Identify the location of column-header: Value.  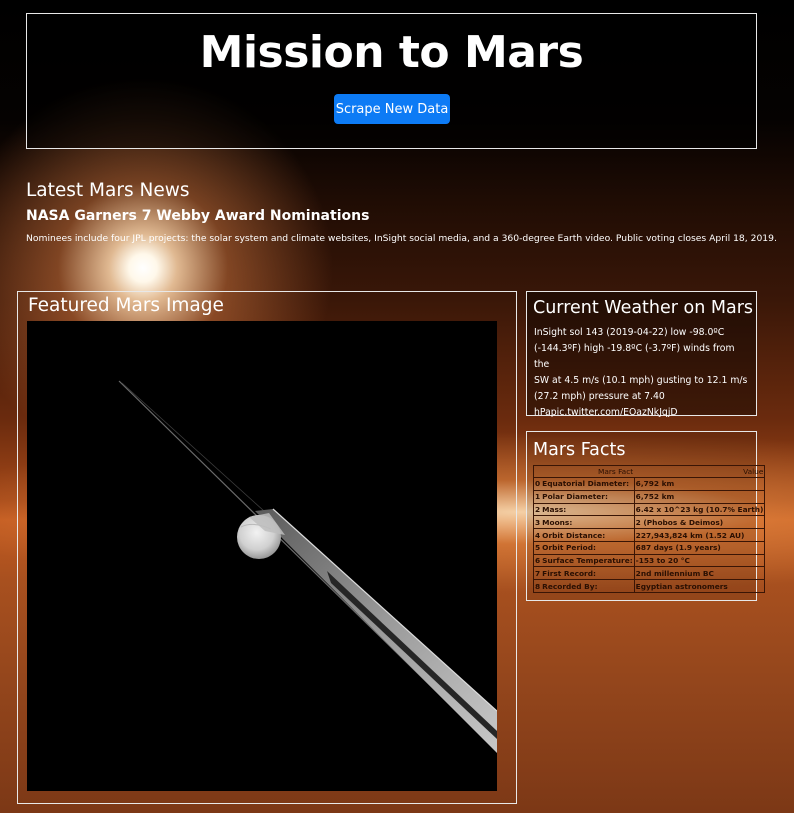
(699, 471).